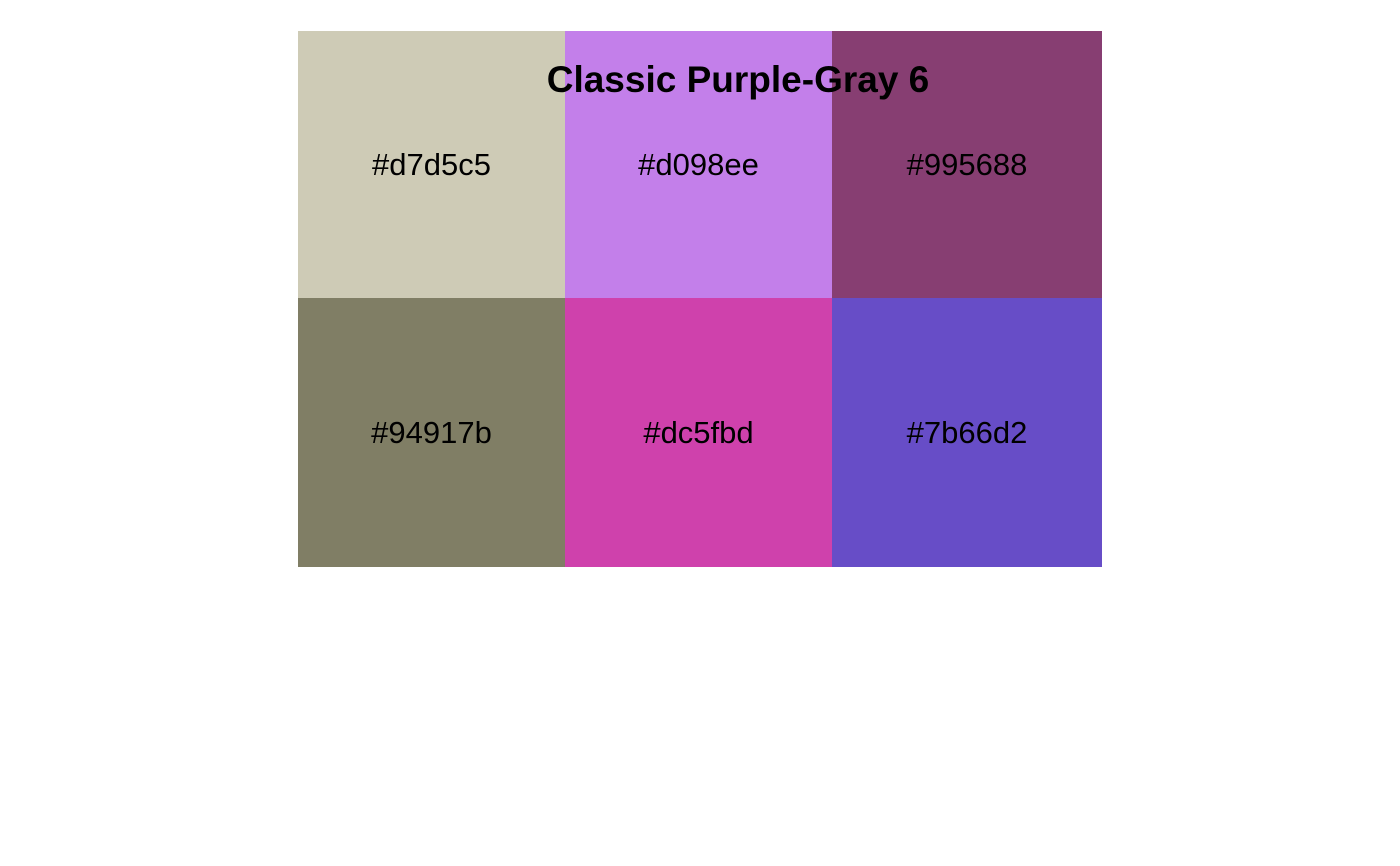 The height and width of the screenshot is (866, 1400). I want to click on swatch-5: #dc5fbd, so click(698, 432).